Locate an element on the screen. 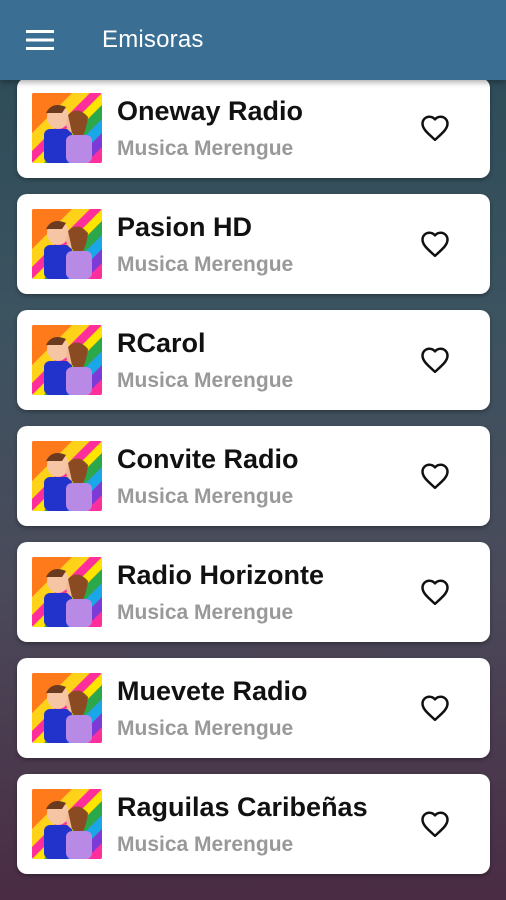 The image size is (506, 900). station-card: Raguilas Caribeñas Musica Merengue is located at coordinates (253, 824).